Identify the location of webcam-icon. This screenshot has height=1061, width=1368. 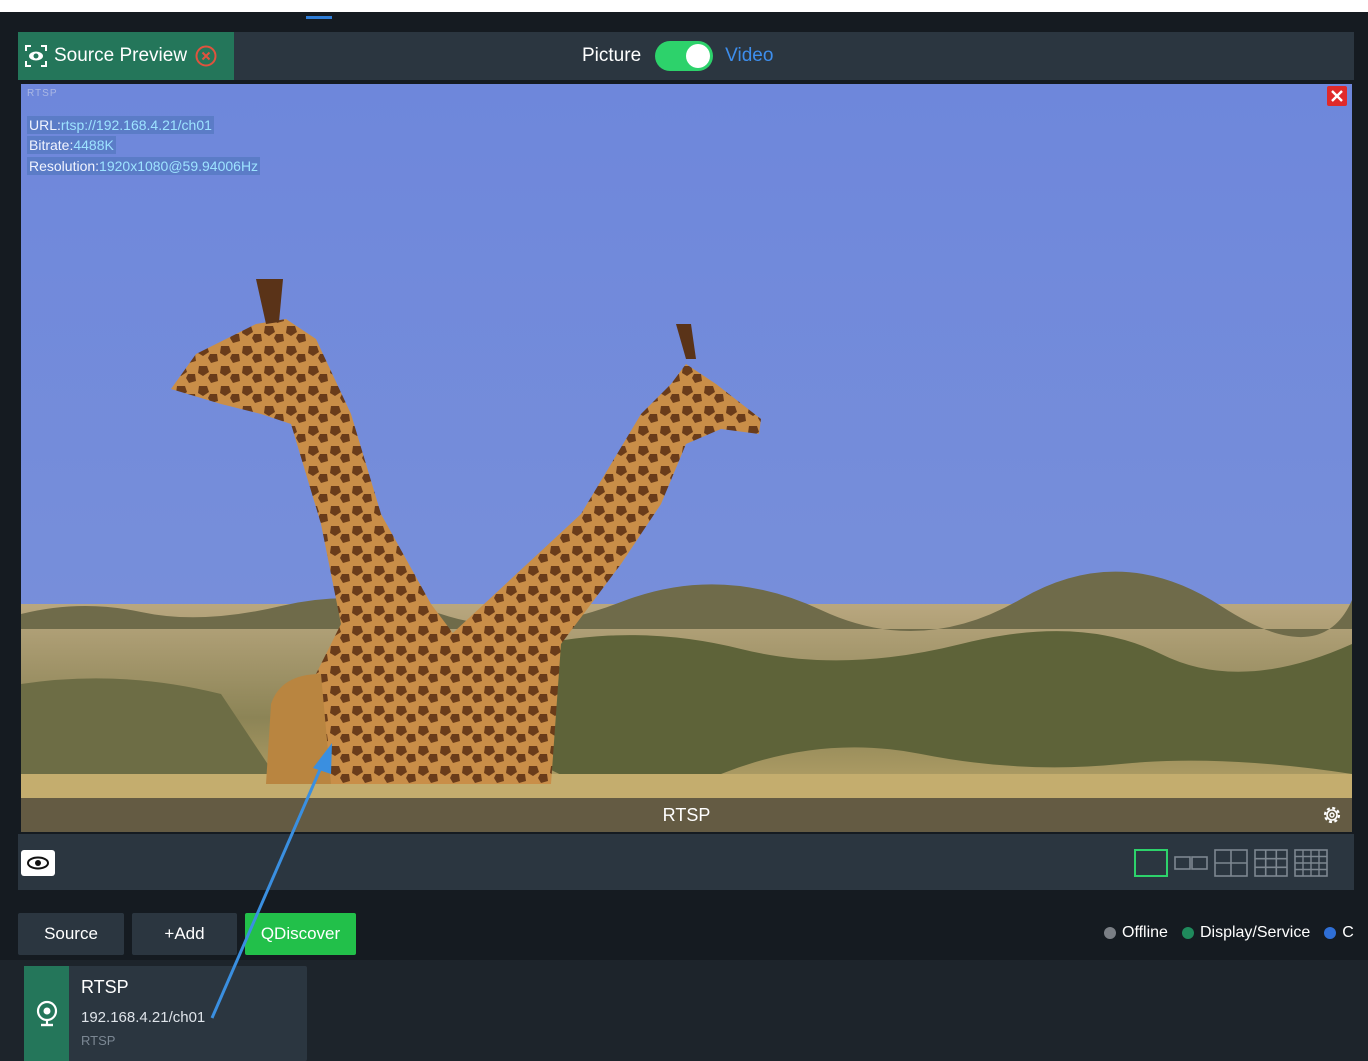
(46, 1013).